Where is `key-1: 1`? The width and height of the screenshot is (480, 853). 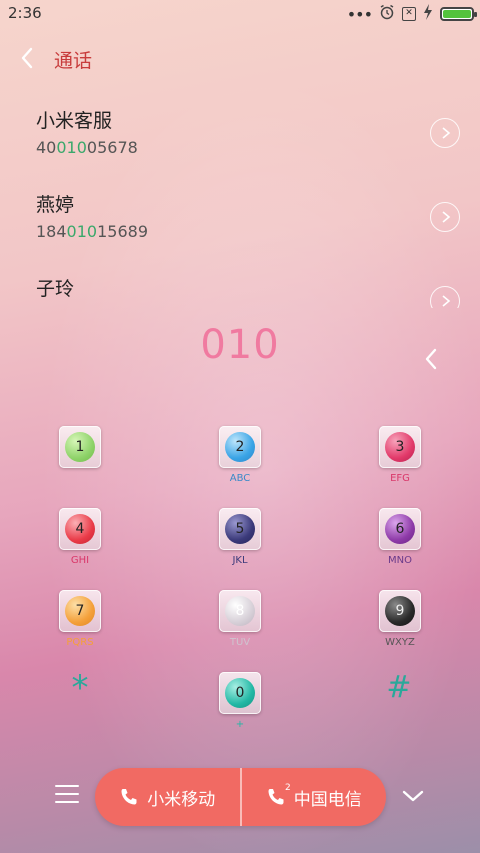 key-1: 1 is located at coordinates (79, 459).